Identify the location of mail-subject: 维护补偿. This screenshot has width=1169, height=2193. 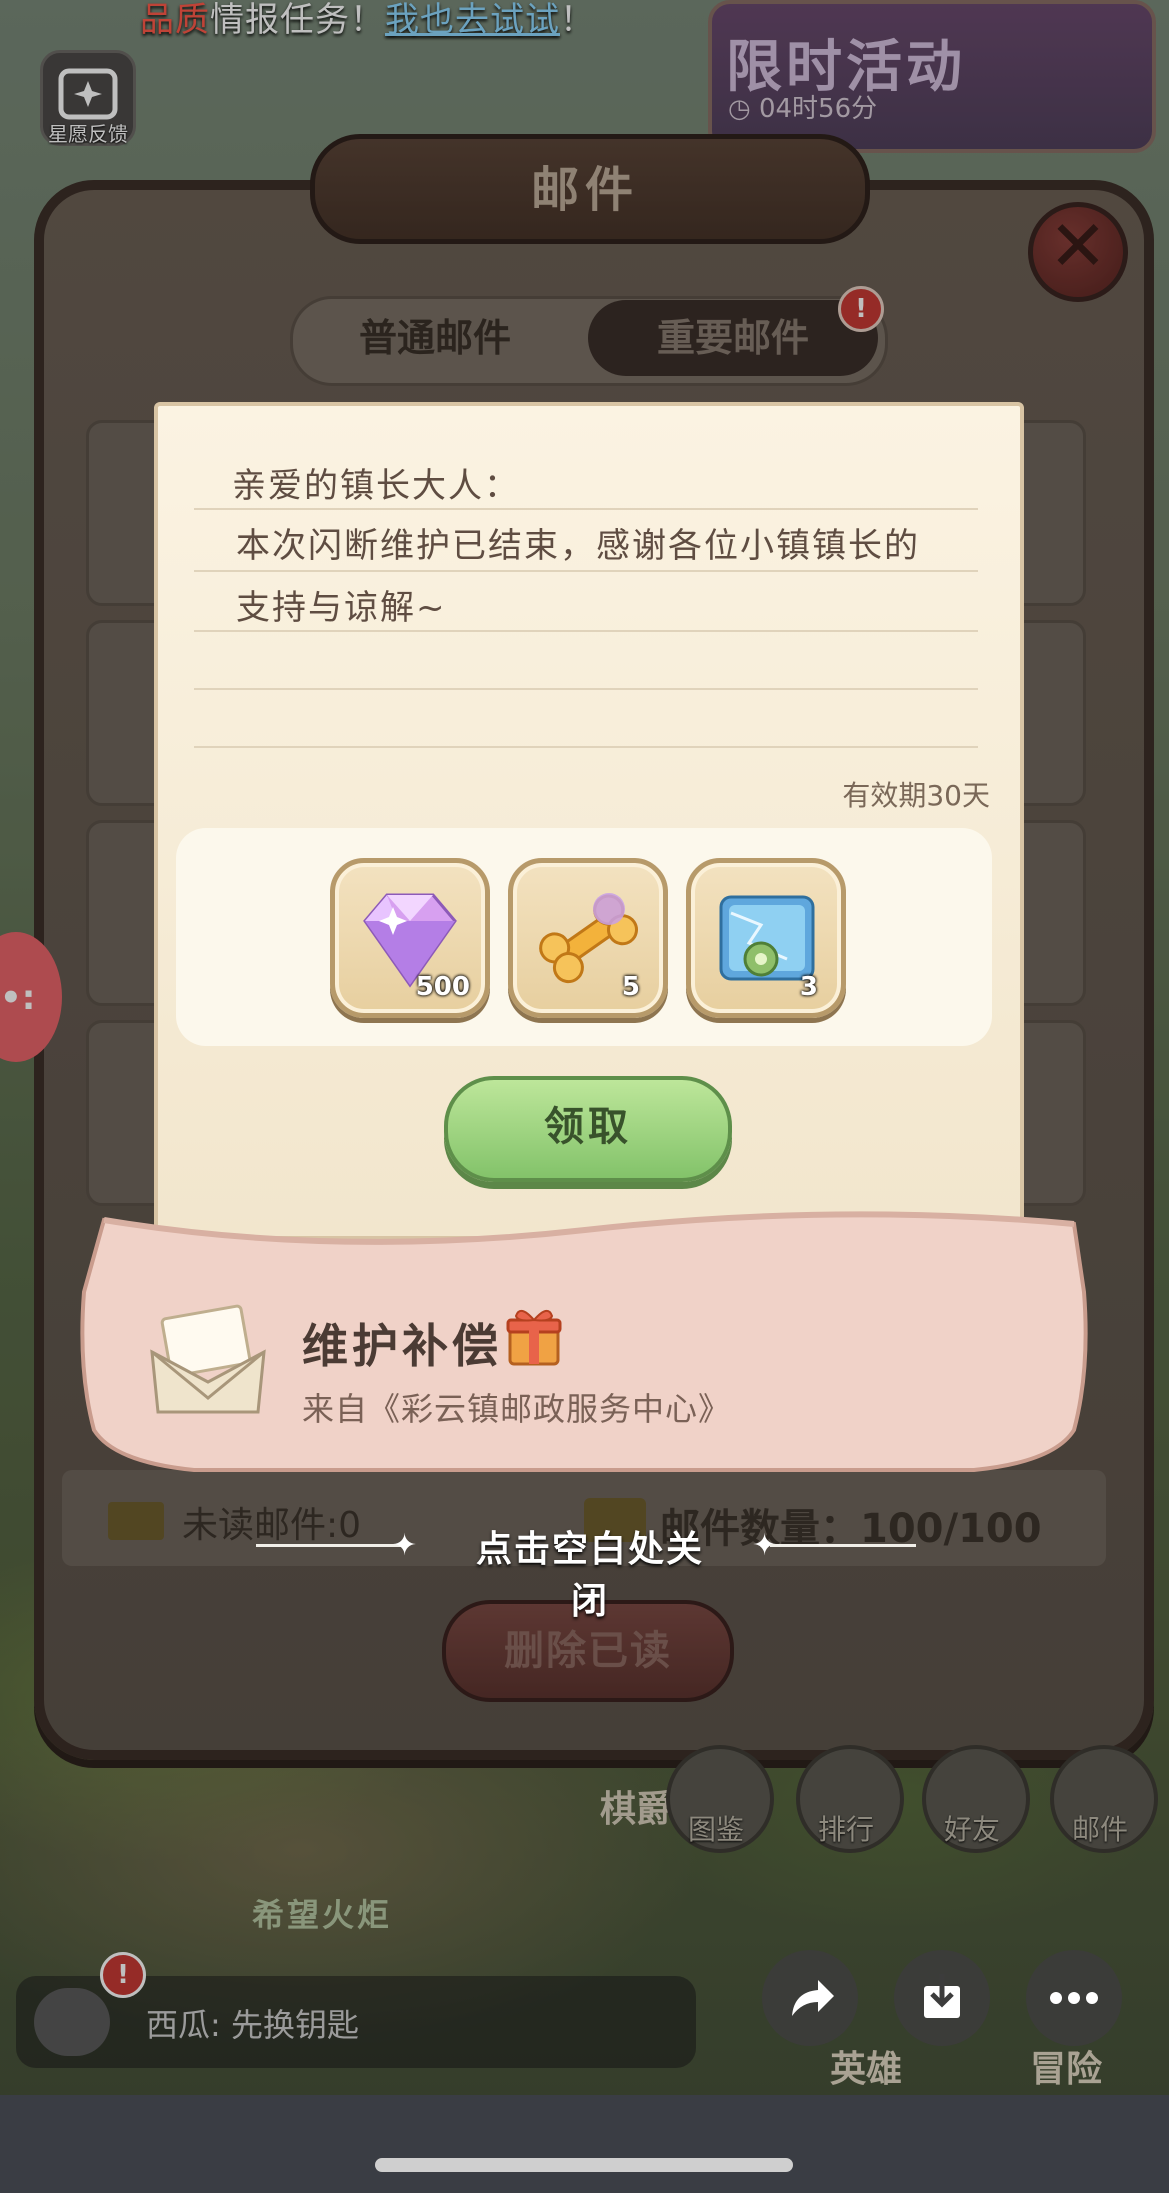
(402, 1346).